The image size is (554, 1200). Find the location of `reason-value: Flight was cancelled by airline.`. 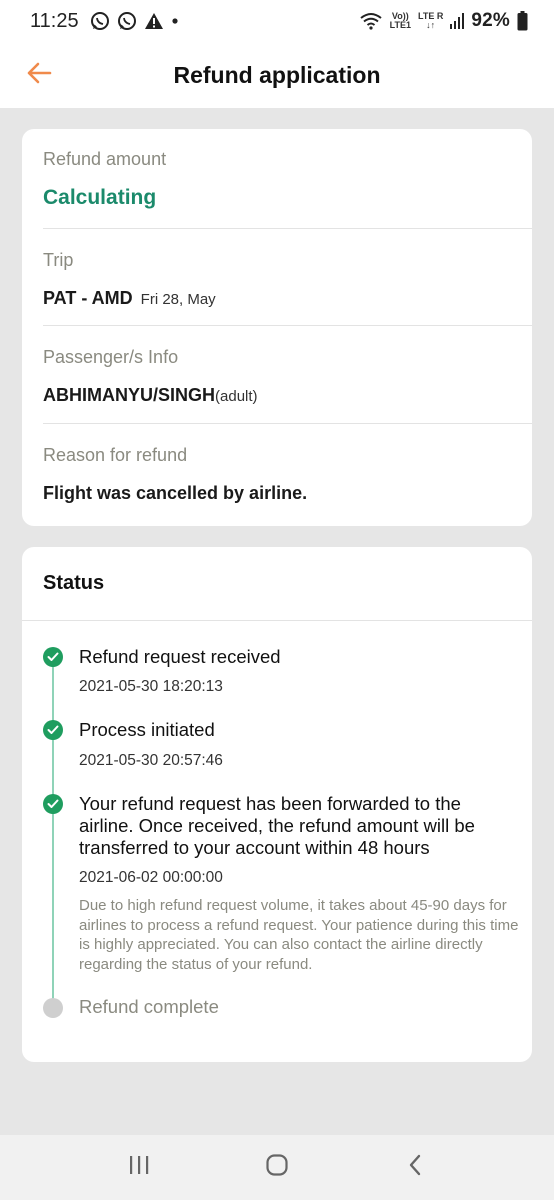

reason-value: Flight was cancelled by airline. is located at coordinates (175, 493).